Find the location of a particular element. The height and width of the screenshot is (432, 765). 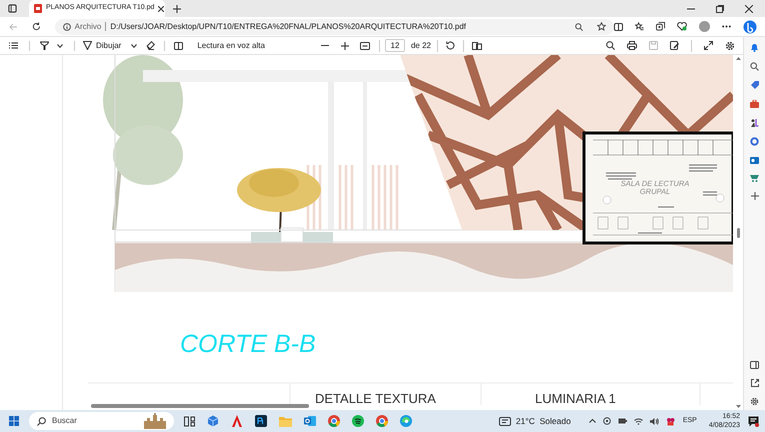

task-view-icon is located at coordinates (189, 421).